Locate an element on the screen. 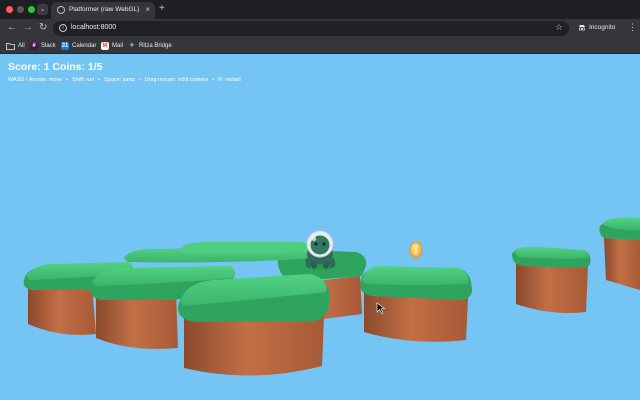 Image resolution: width=640 pixels, height=400 pixels. tab-close-icon: × is located at coordinates (147, 9).